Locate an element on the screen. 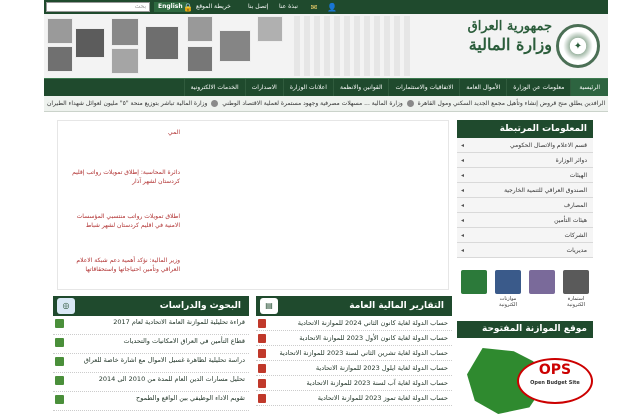  e-budgets-link: موازنات الكترونية is located at coordinates (508, 292).